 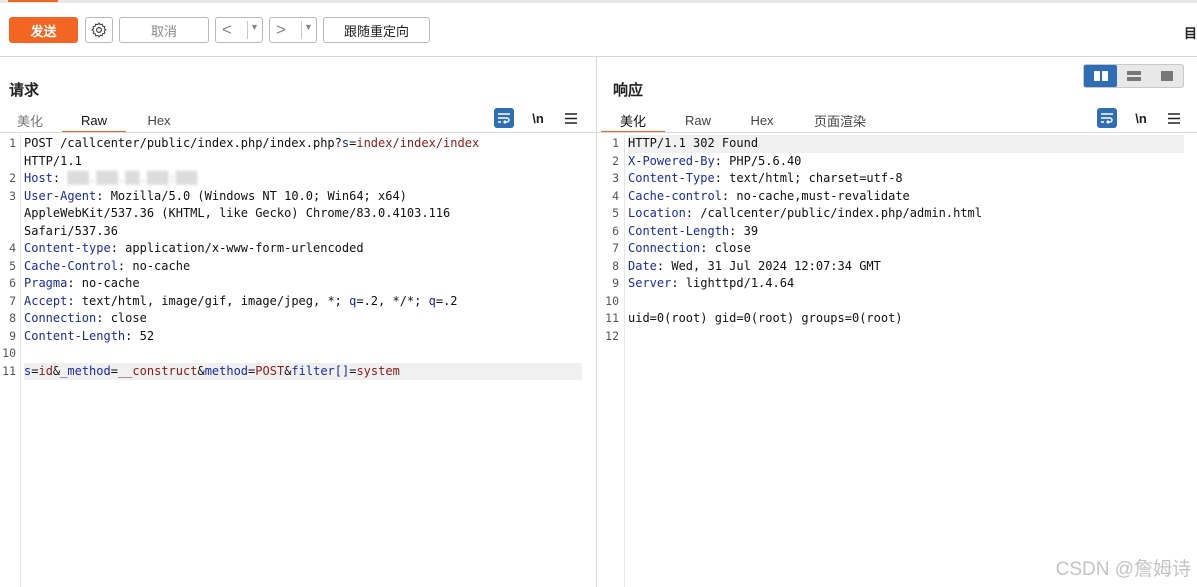 I want to click on code-text: =, so click(x=114, y=370).